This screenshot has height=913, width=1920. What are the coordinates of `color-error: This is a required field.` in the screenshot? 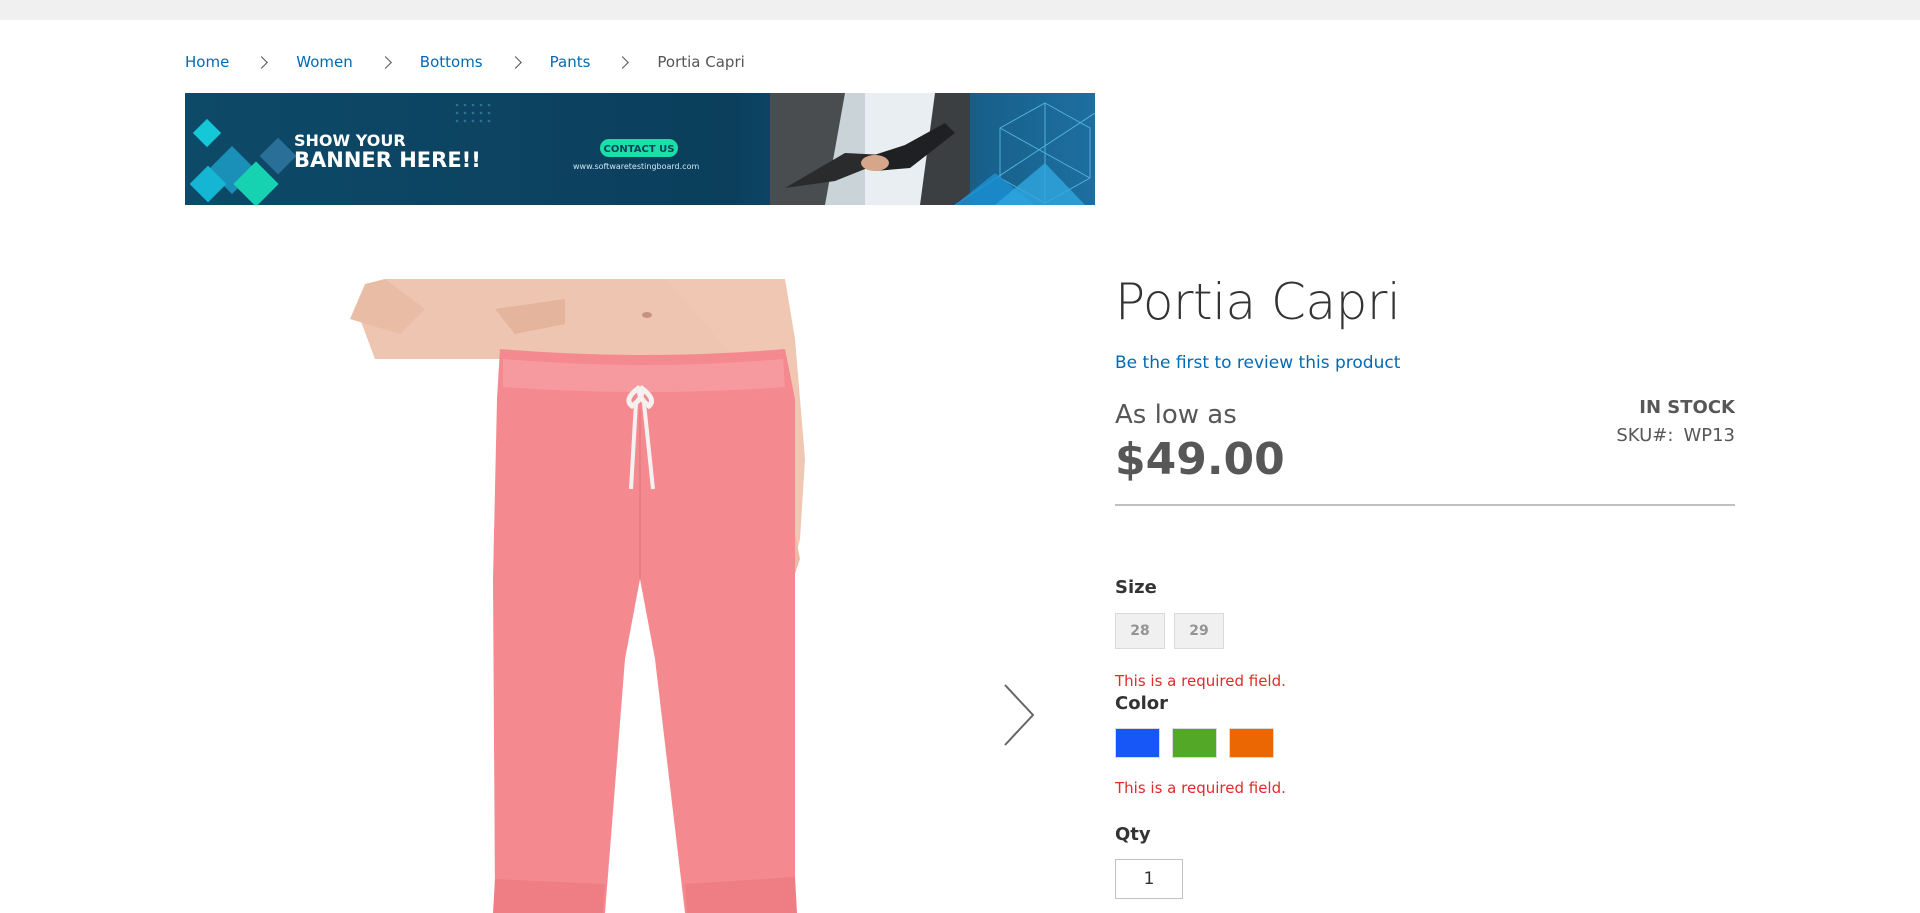 It's located at (1200, 788).